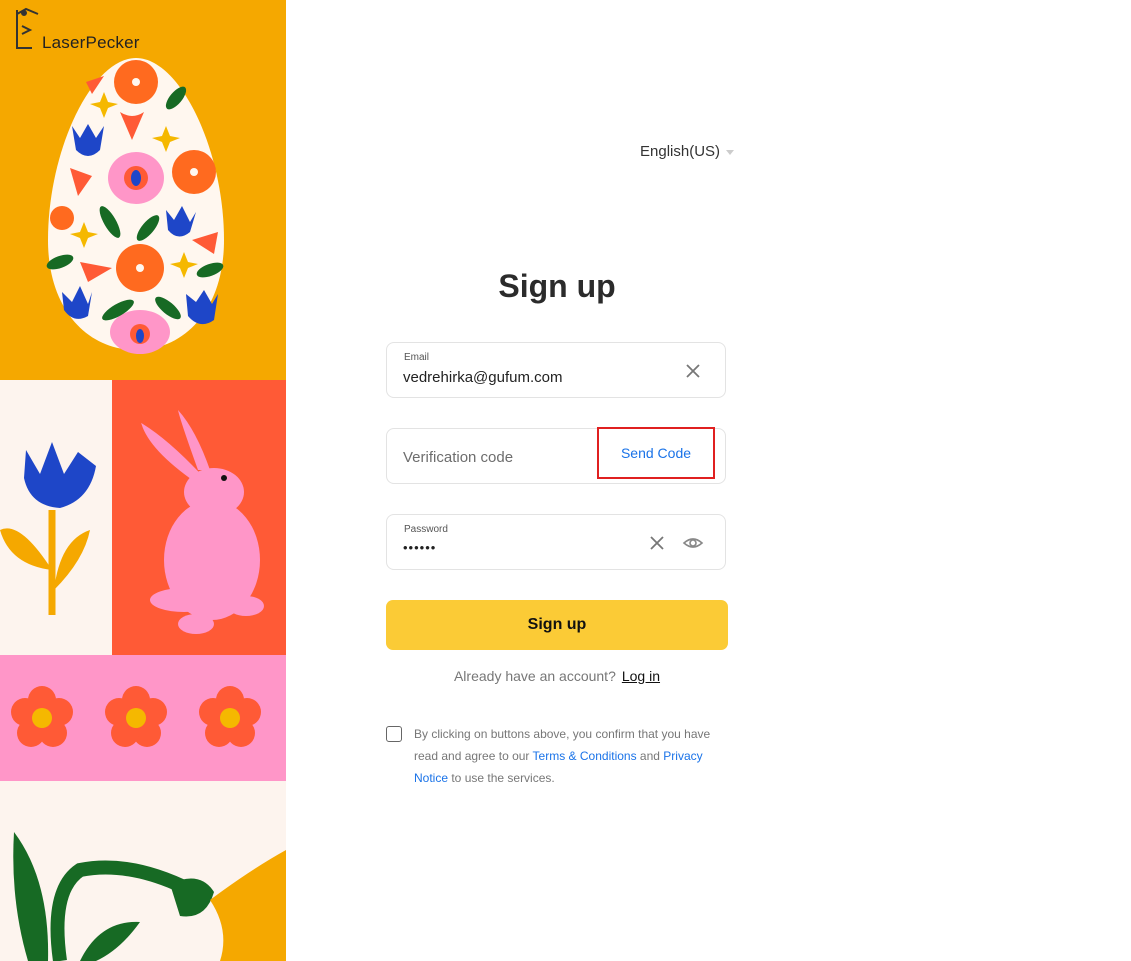 Image resolution: width=1131 pixels, height=961 pixels. Describe the element at coordinates (426, 529) in the screenshot. I see `password-label: Password` at that location.